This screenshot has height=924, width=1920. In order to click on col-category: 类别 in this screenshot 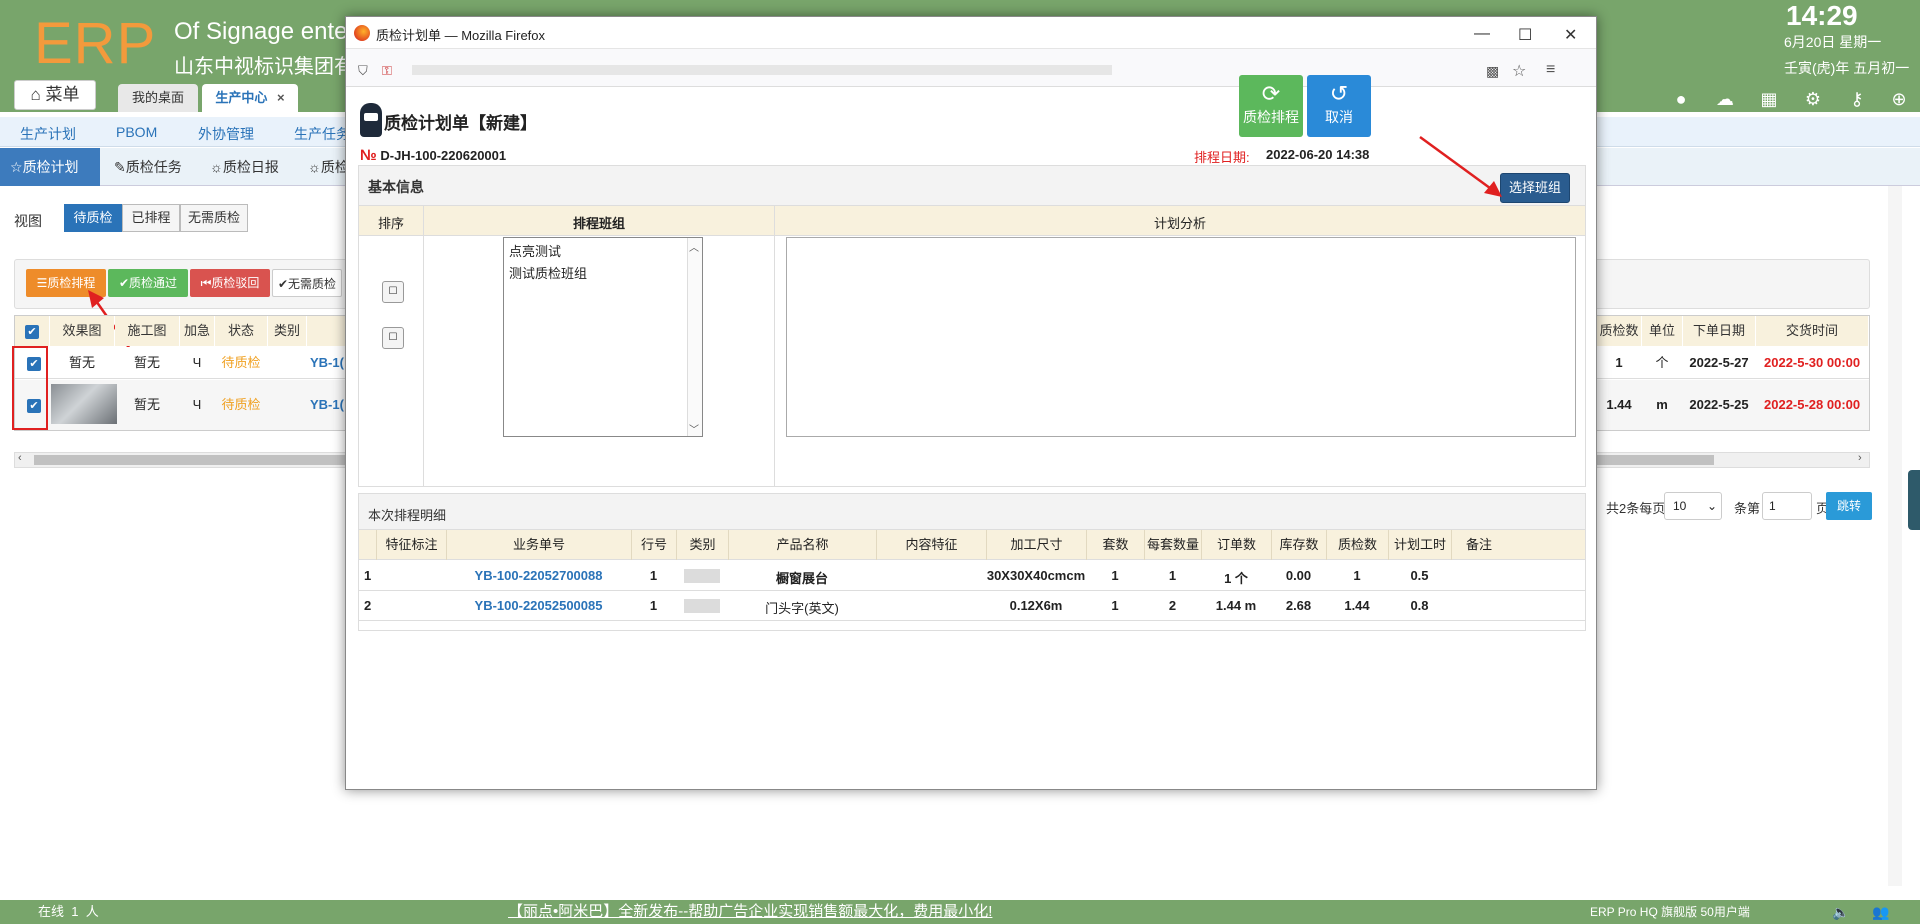, I will do `click(287, 331)`.